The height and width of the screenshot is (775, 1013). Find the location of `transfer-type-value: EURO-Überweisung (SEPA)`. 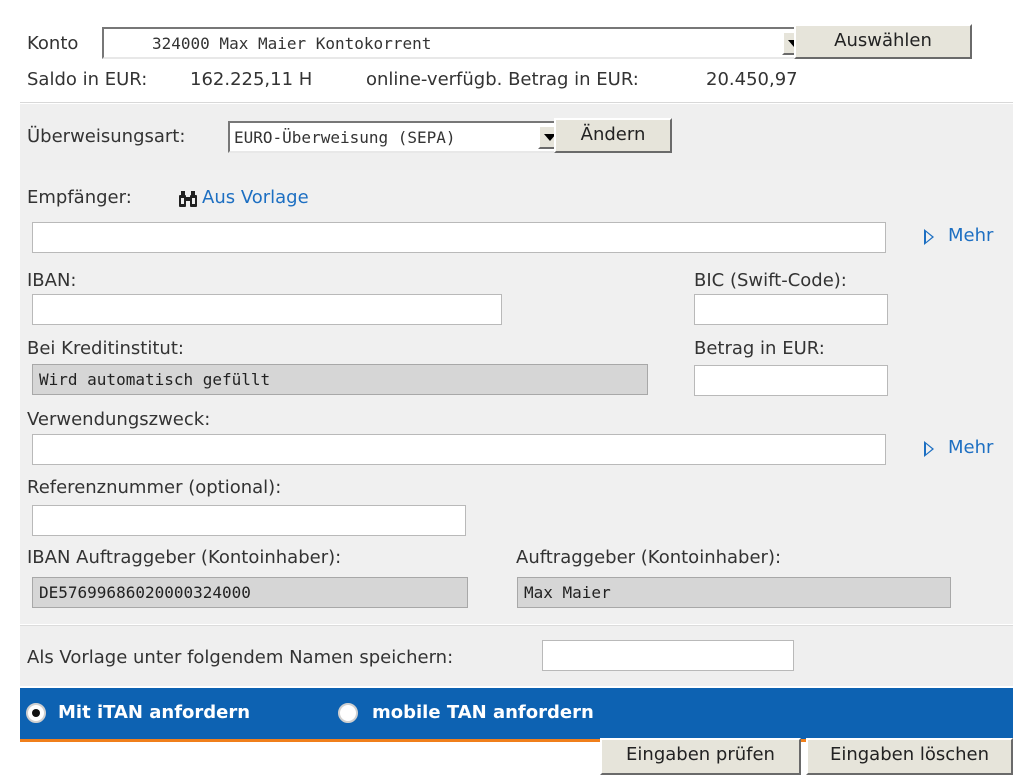

transfer-type-value: EURO-Überweisung (SEPA) is located at coordinates (345, 137).